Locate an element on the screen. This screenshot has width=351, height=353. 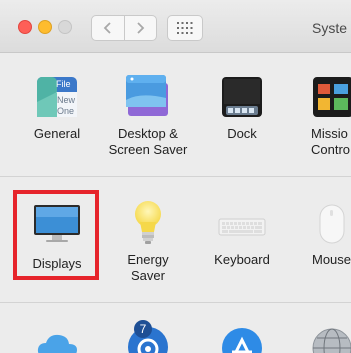
pane-internet-accounts: 7 is located at coordinates (148, 334).